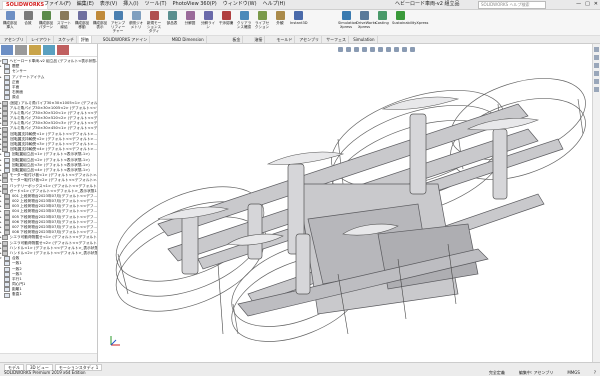 Image resolution: width=600 pixels, height=376 pixels. I want to click on solidworks-resources-icon, so click(596, 49).